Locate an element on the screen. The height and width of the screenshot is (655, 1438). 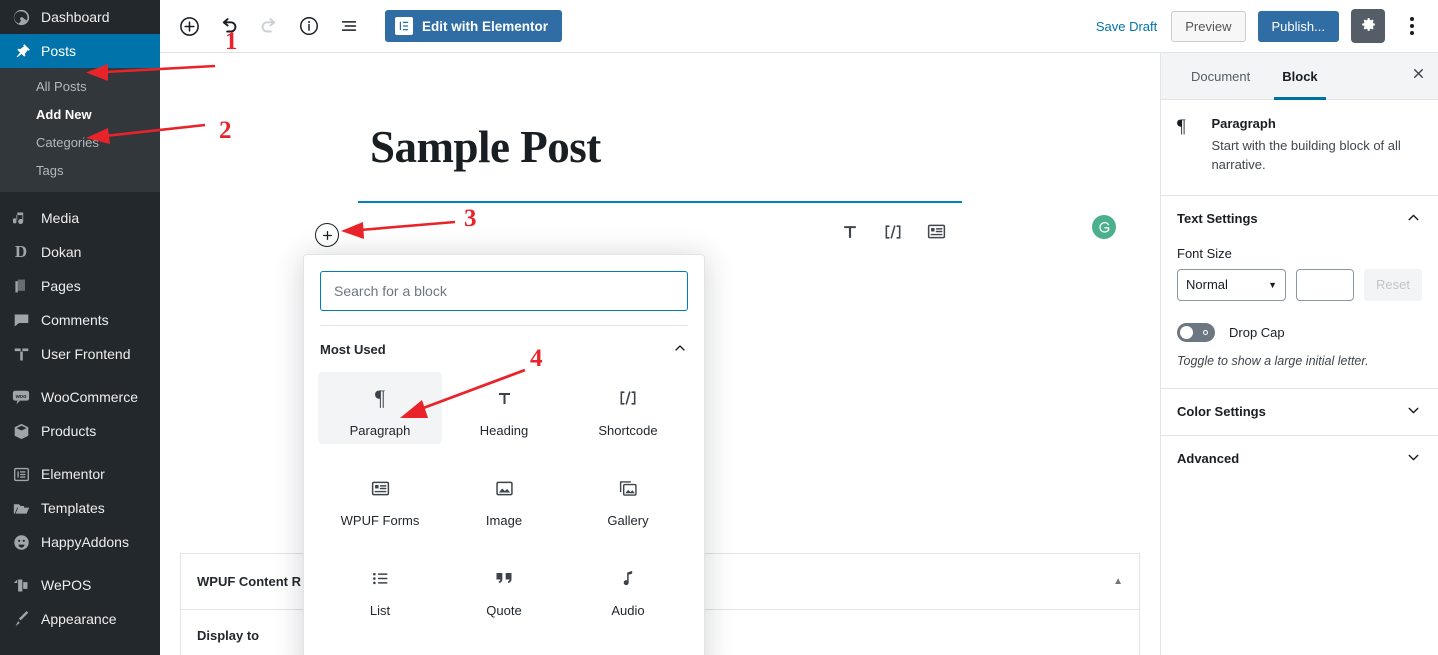
folder-icon is located at coordinates (21, 508).